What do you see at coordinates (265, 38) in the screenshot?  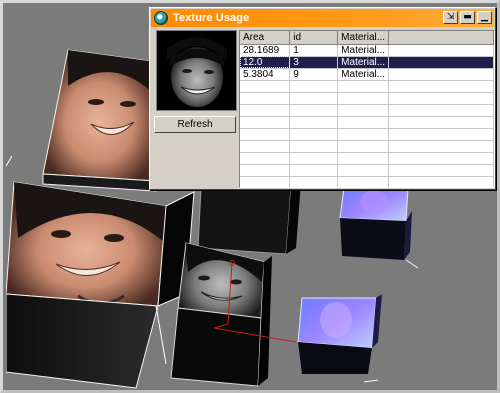 I see `column-header-area: Area` at bounding box center [265, 38].